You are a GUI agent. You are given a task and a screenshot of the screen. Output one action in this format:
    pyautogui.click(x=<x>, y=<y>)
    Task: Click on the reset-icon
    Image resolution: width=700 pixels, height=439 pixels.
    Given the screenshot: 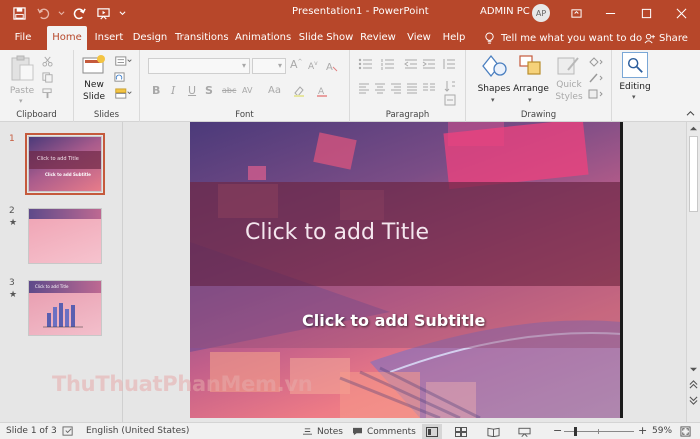 What is the action you would take?
    pyautogui.click(x=119, y=77)
    